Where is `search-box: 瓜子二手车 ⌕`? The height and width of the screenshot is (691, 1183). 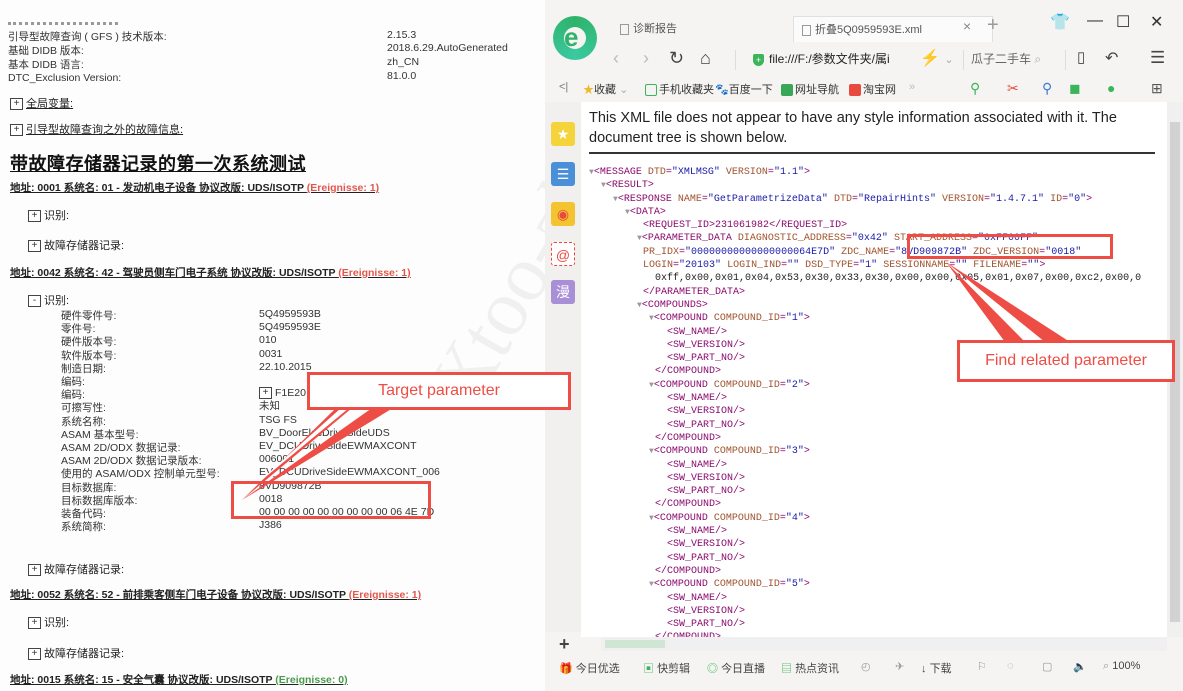
search-box: 瓜子二手车 ⌕ is located at coordinates (1006, 58).